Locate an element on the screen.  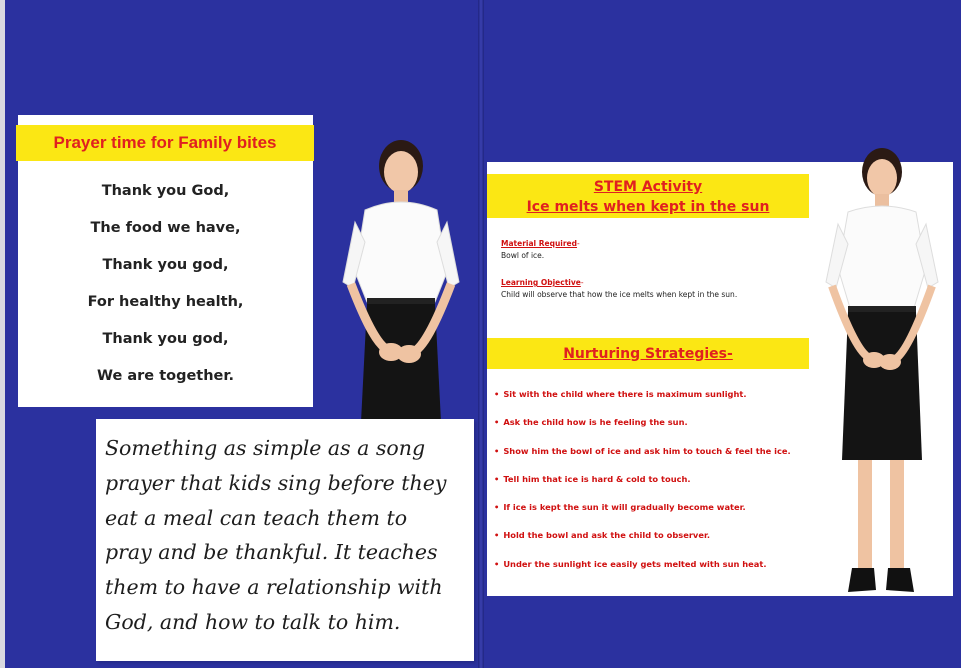
nurturing-title-text: Nurturing Strategies- is located at coordinates (648, 353).